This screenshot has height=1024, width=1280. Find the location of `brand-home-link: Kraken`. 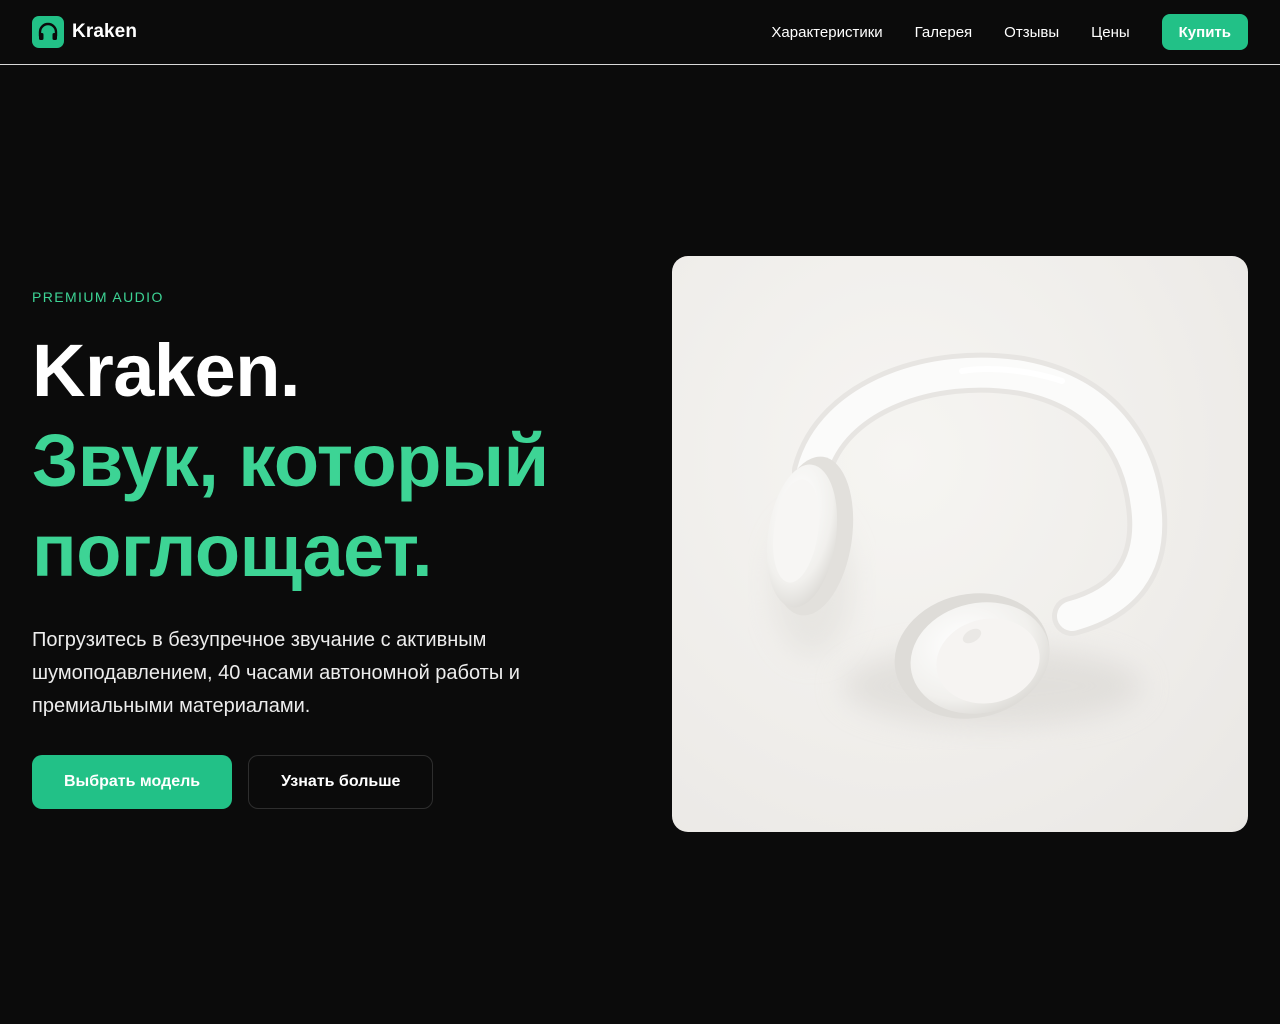

brand-home-link: Kraken is located at coordinates (84, 32).